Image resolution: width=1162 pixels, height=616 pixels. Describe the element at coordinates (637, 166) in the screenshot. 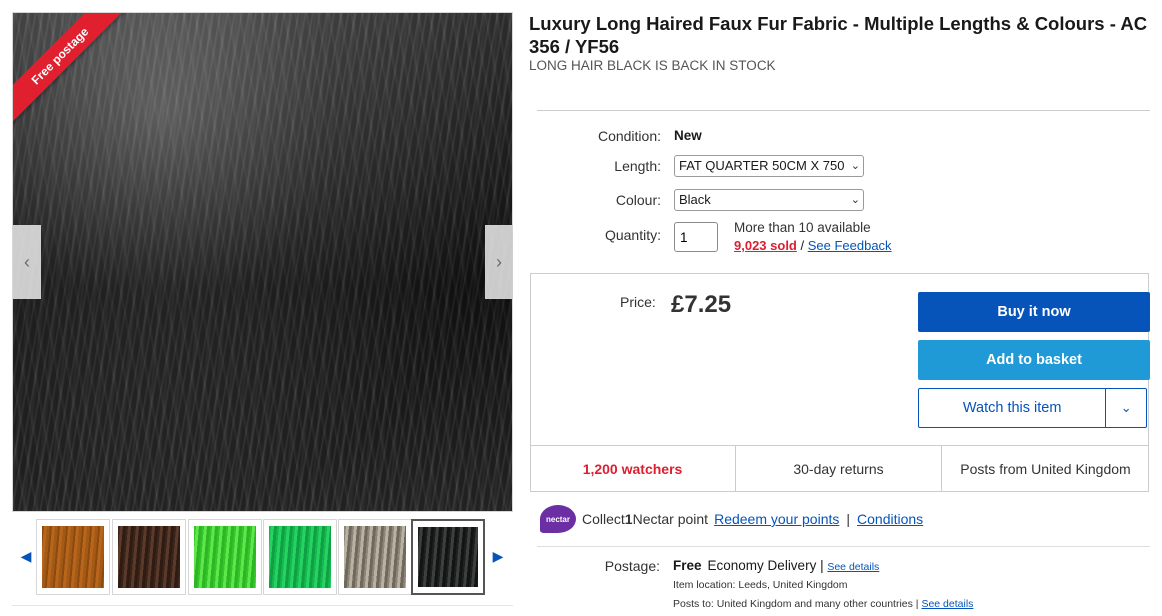

I see `length-label: Length:` at that location.